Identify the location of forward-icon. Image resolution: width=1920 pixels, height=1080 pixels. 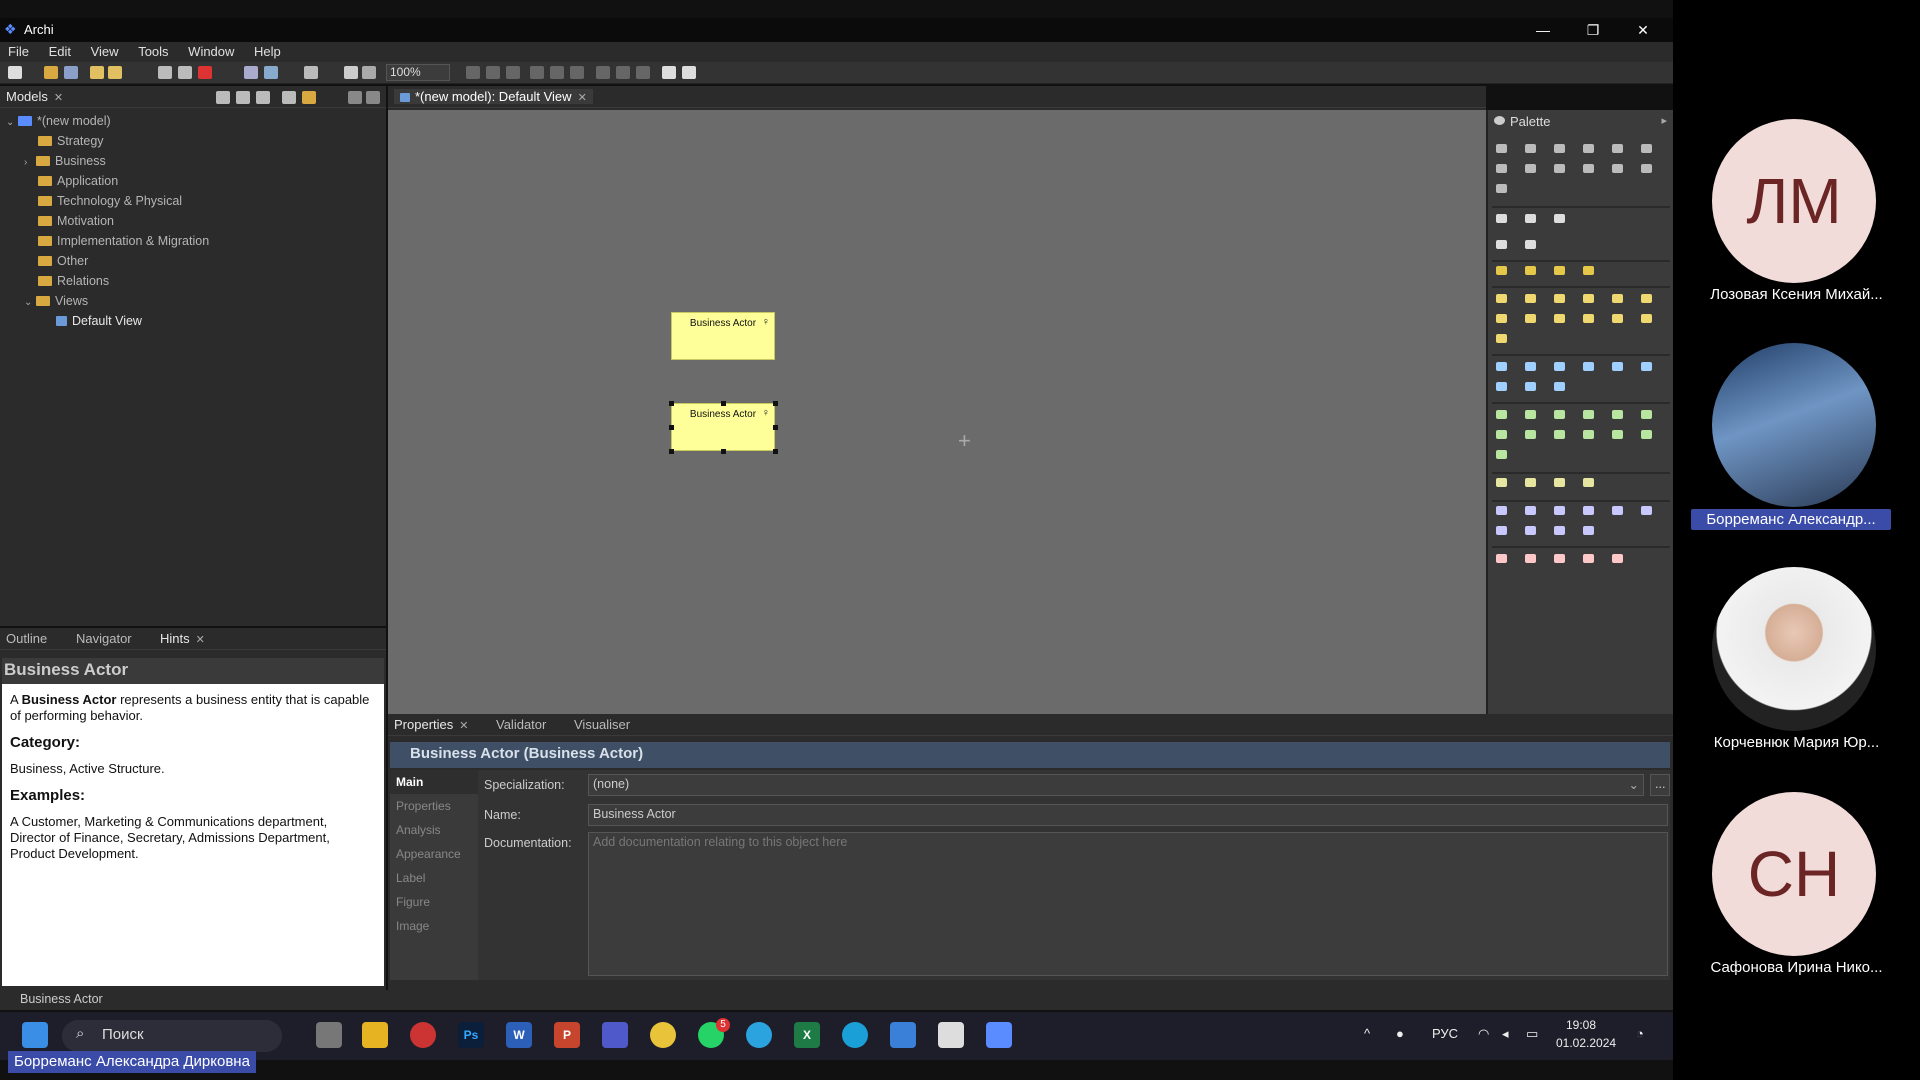
(263, 97).